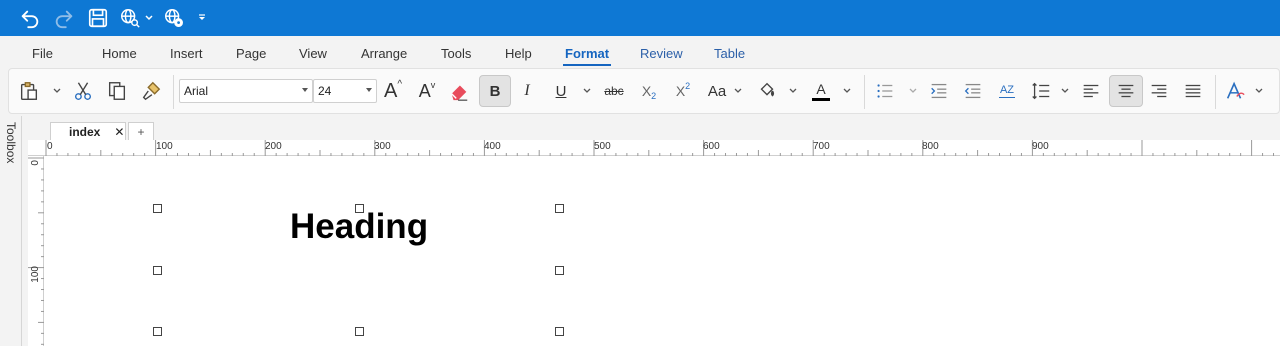  Describe the element at coordinates (729, 53) in the screenshot. I see `tab-table: Table` at that location.